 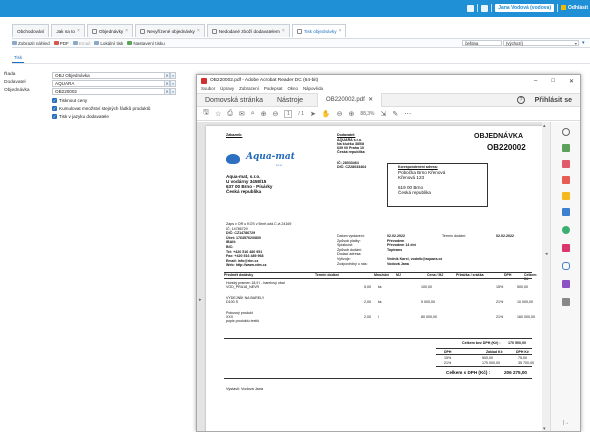 What do you see at coordinates (264, 114) in the screenshot?
I see `page-up-icon: ⊕` at bounding box center [264, 114].